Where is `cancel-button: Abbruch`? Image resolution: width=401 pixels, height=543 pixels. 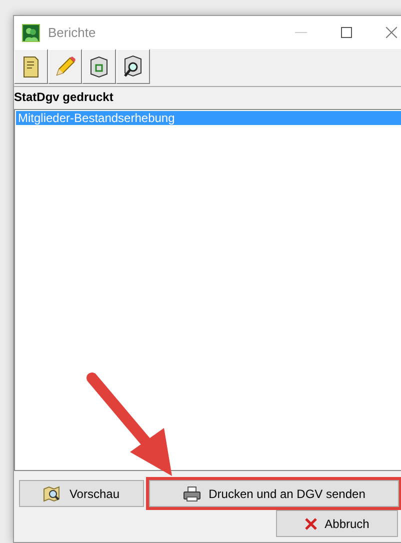
cancel-button: Abbruch is located at coordinates (337, 523).